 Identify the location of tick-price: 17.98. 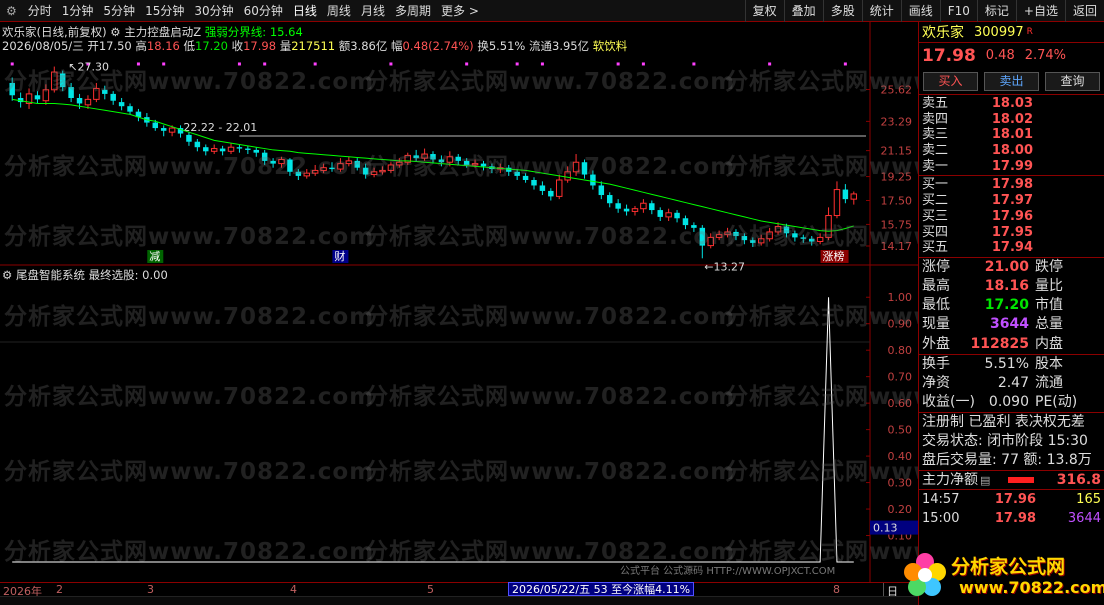
(1015, 518).